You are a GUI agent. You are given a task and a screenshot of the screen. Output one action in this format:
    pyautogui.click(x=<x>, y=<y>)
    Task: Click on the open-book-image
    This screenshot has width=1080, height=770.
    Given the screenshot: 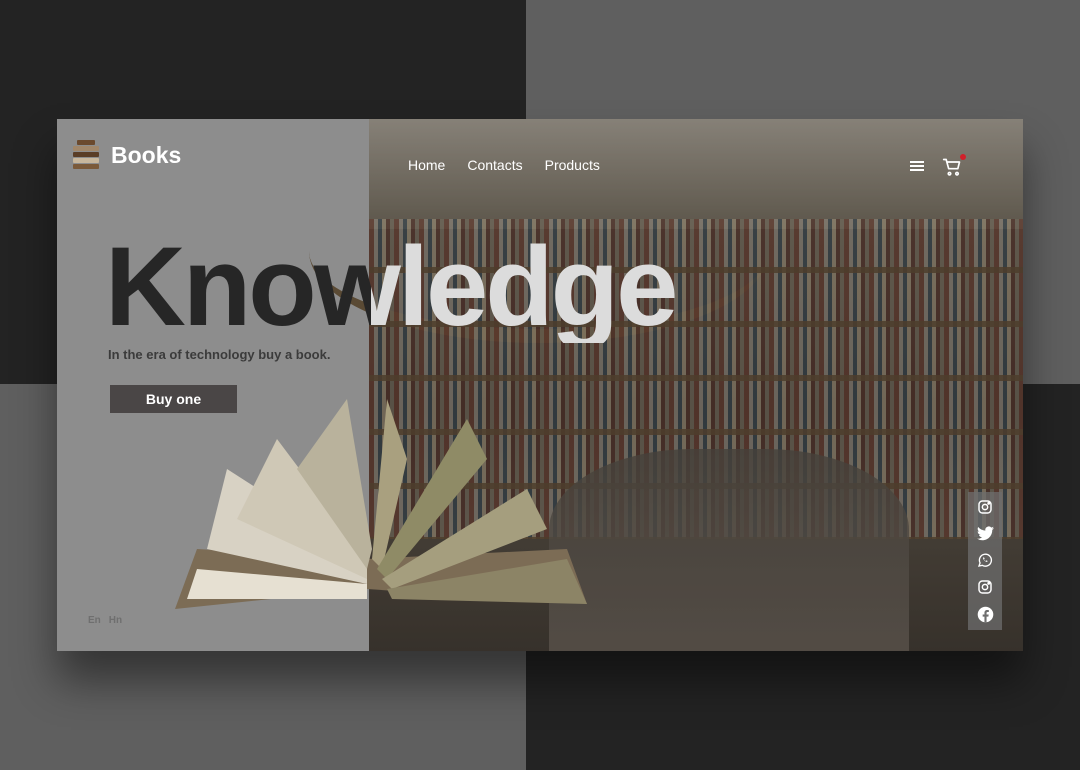 What is the action you would take?
    pyautogui.click(x=381, y=504)
    